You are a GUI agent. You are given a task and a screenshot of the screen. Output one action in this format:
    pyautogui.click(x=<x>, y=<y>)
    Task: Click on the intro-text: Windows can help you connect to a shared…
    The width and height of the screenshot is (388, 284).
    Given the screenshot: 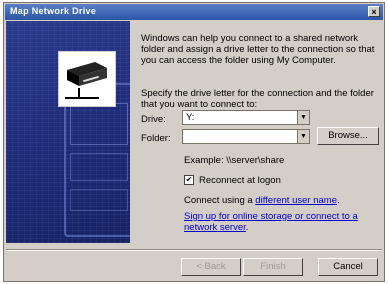 What is the action you would take?
    pyautogui.click(x=258, y=49)
    